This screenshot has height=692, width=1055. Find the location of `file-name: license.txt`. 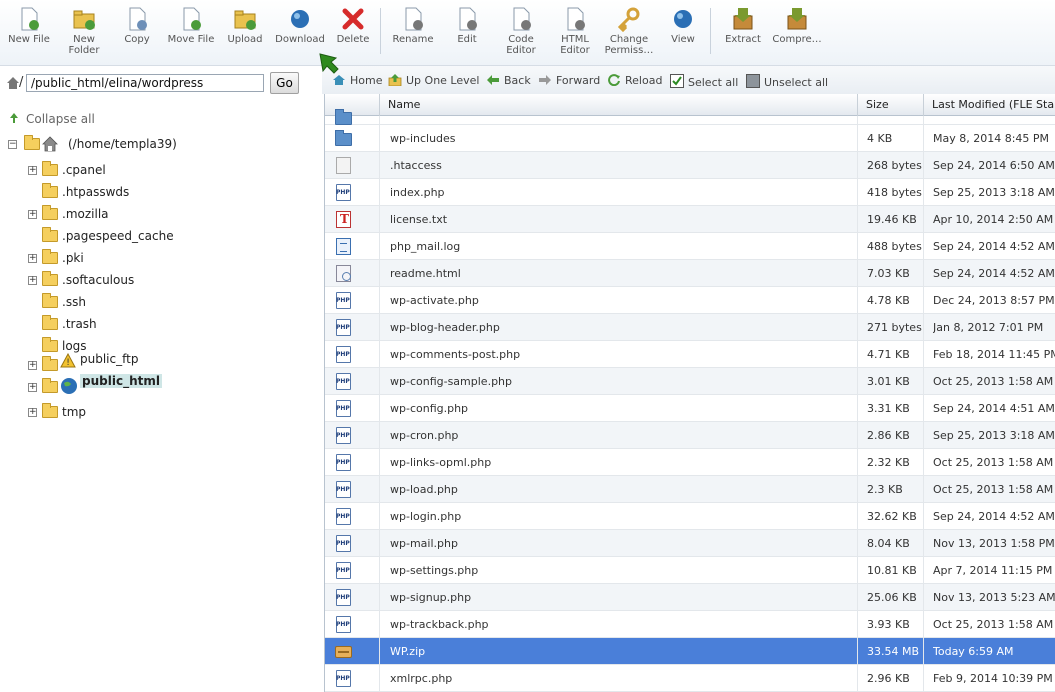

file-name: license.txt is located at coordinates (419, 219).